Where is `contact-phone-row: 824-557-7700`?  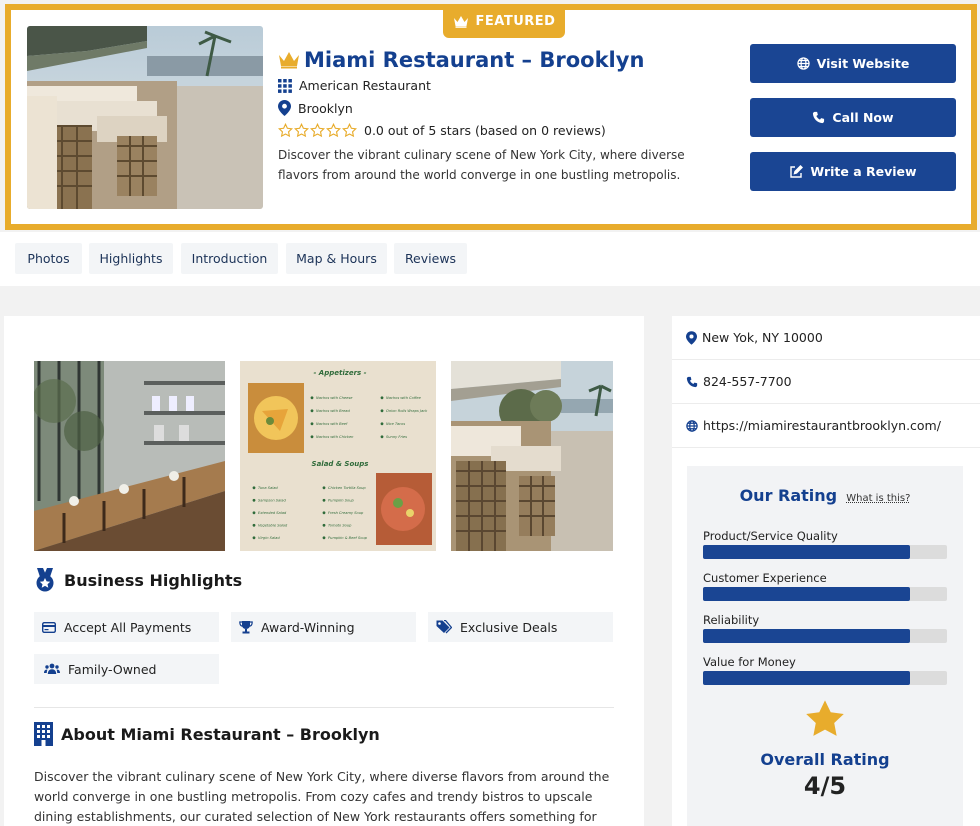 contact-phone-row: 824-557-7700 is located at coordinates (826, 382).